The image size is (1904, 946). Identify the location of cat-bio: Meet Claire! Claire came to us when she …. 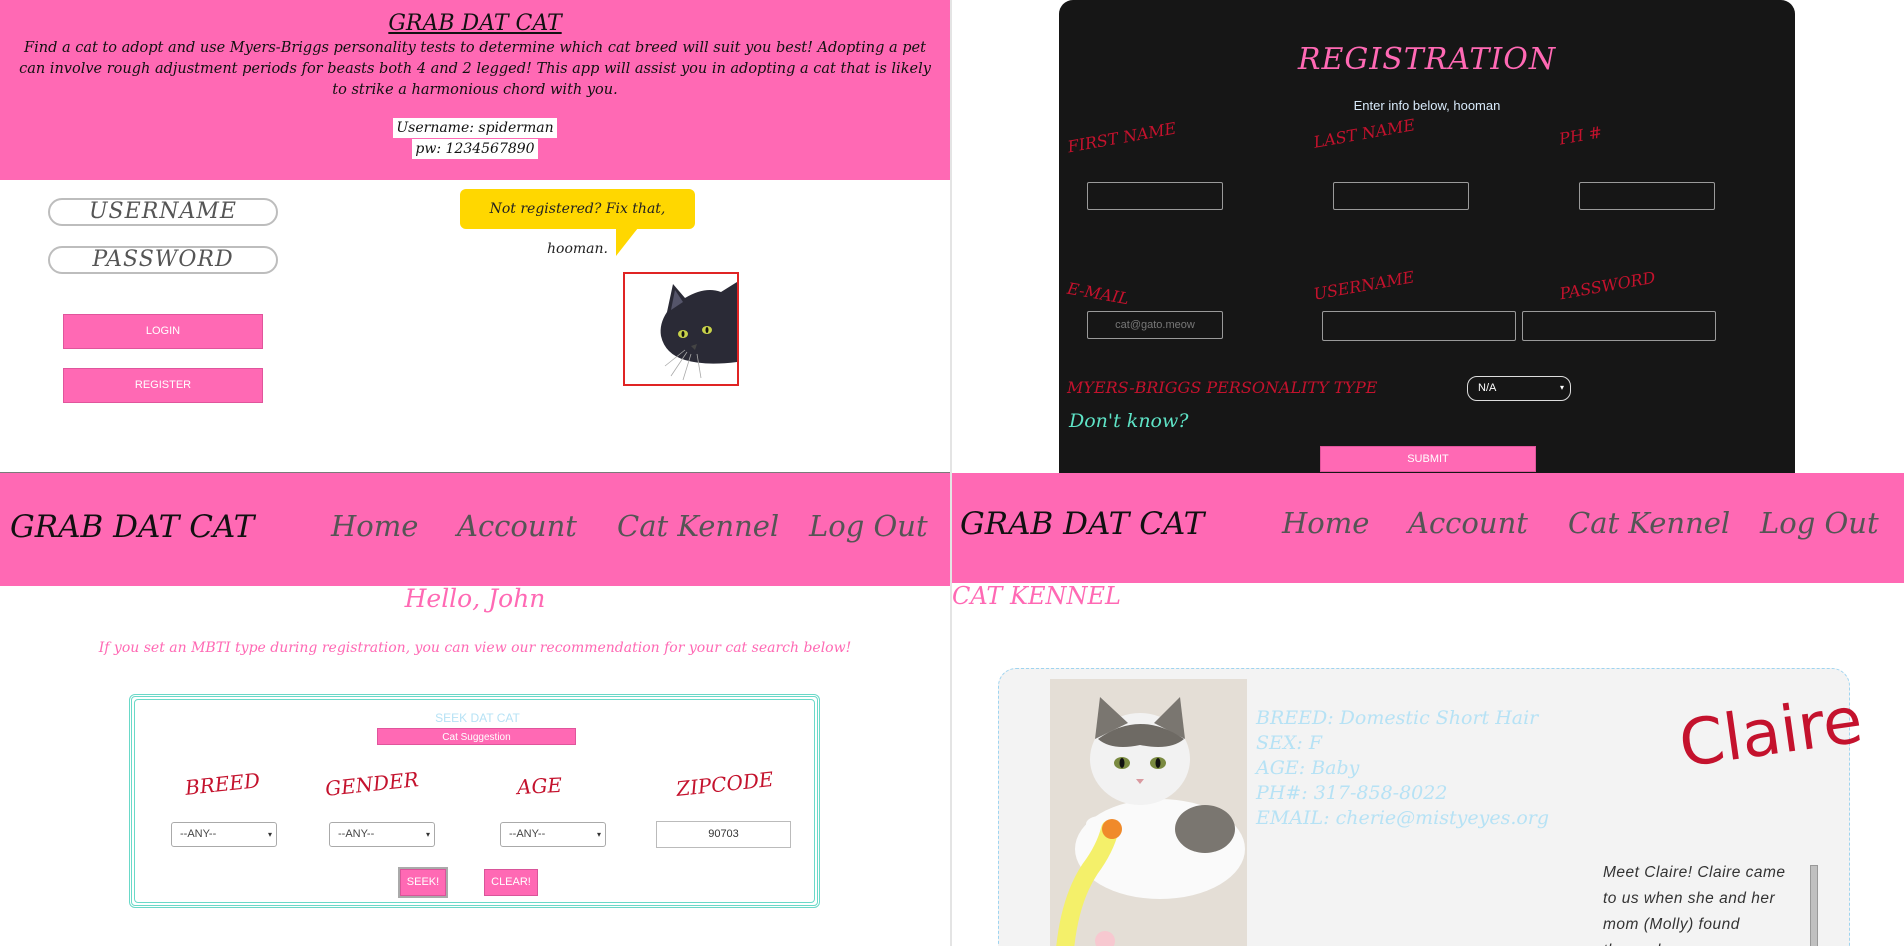
(1694, 905).